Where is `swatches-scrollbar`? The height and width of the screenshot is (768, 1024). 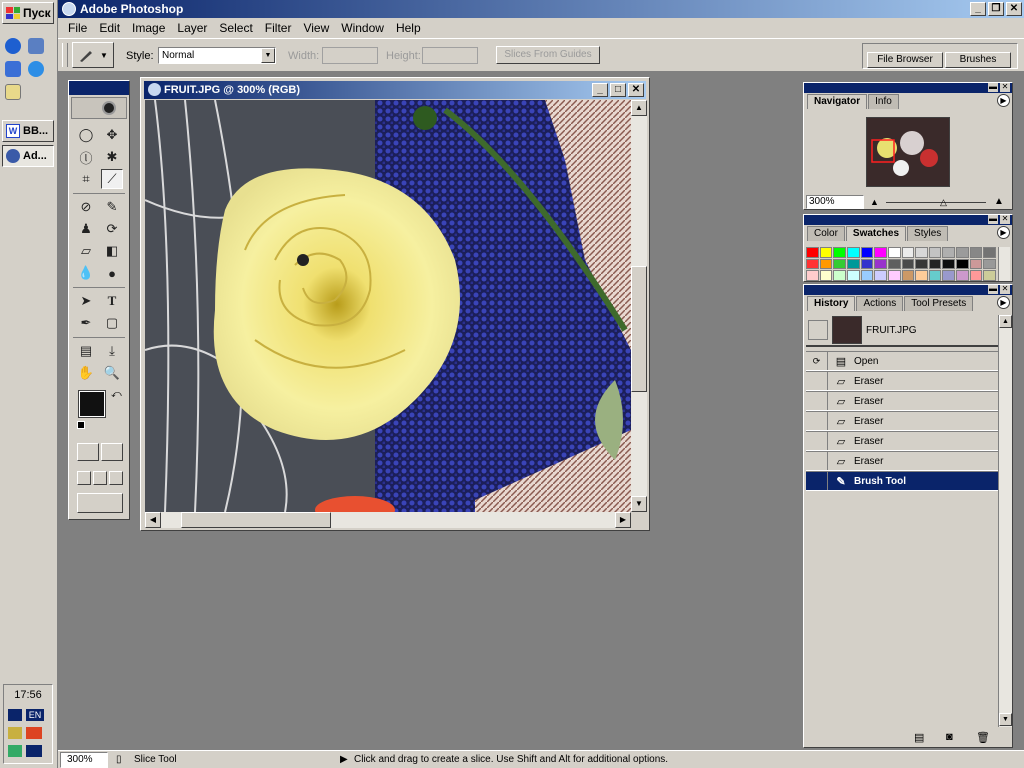 swatches-scrollbar is located at coordinates (1004, 264).